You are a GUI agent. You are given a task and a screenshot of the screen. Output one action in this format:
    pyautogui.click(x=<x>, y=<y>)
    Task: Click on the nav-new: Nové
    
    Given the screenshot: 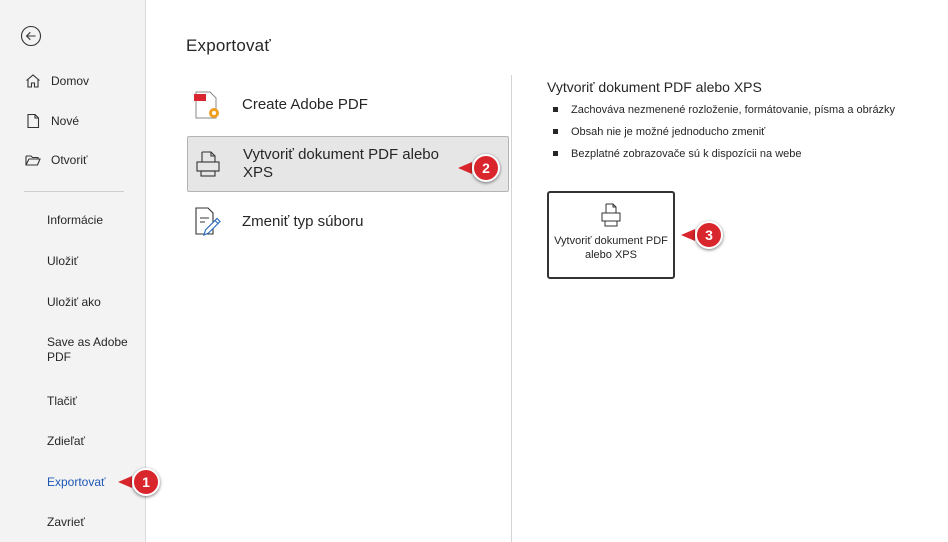 What is the action you would take?
    pyautogui.click(x=51, y=121)
    